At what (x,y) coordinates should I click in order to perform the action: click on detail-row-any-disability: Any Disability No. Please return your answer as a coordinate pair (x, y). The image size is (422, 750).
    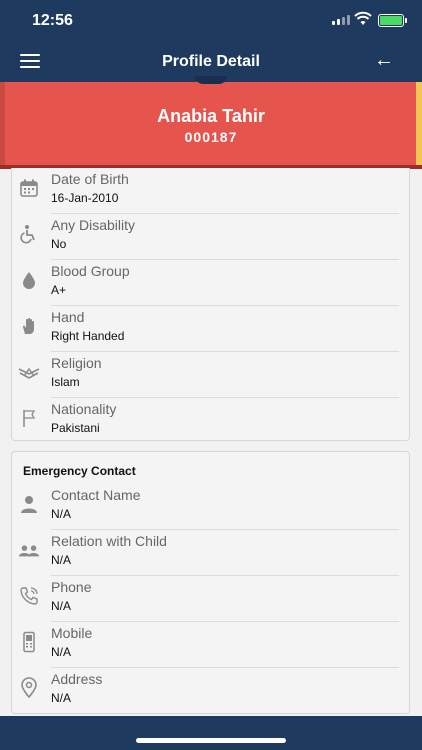
    Looking at the image, I should click on (210, 237).